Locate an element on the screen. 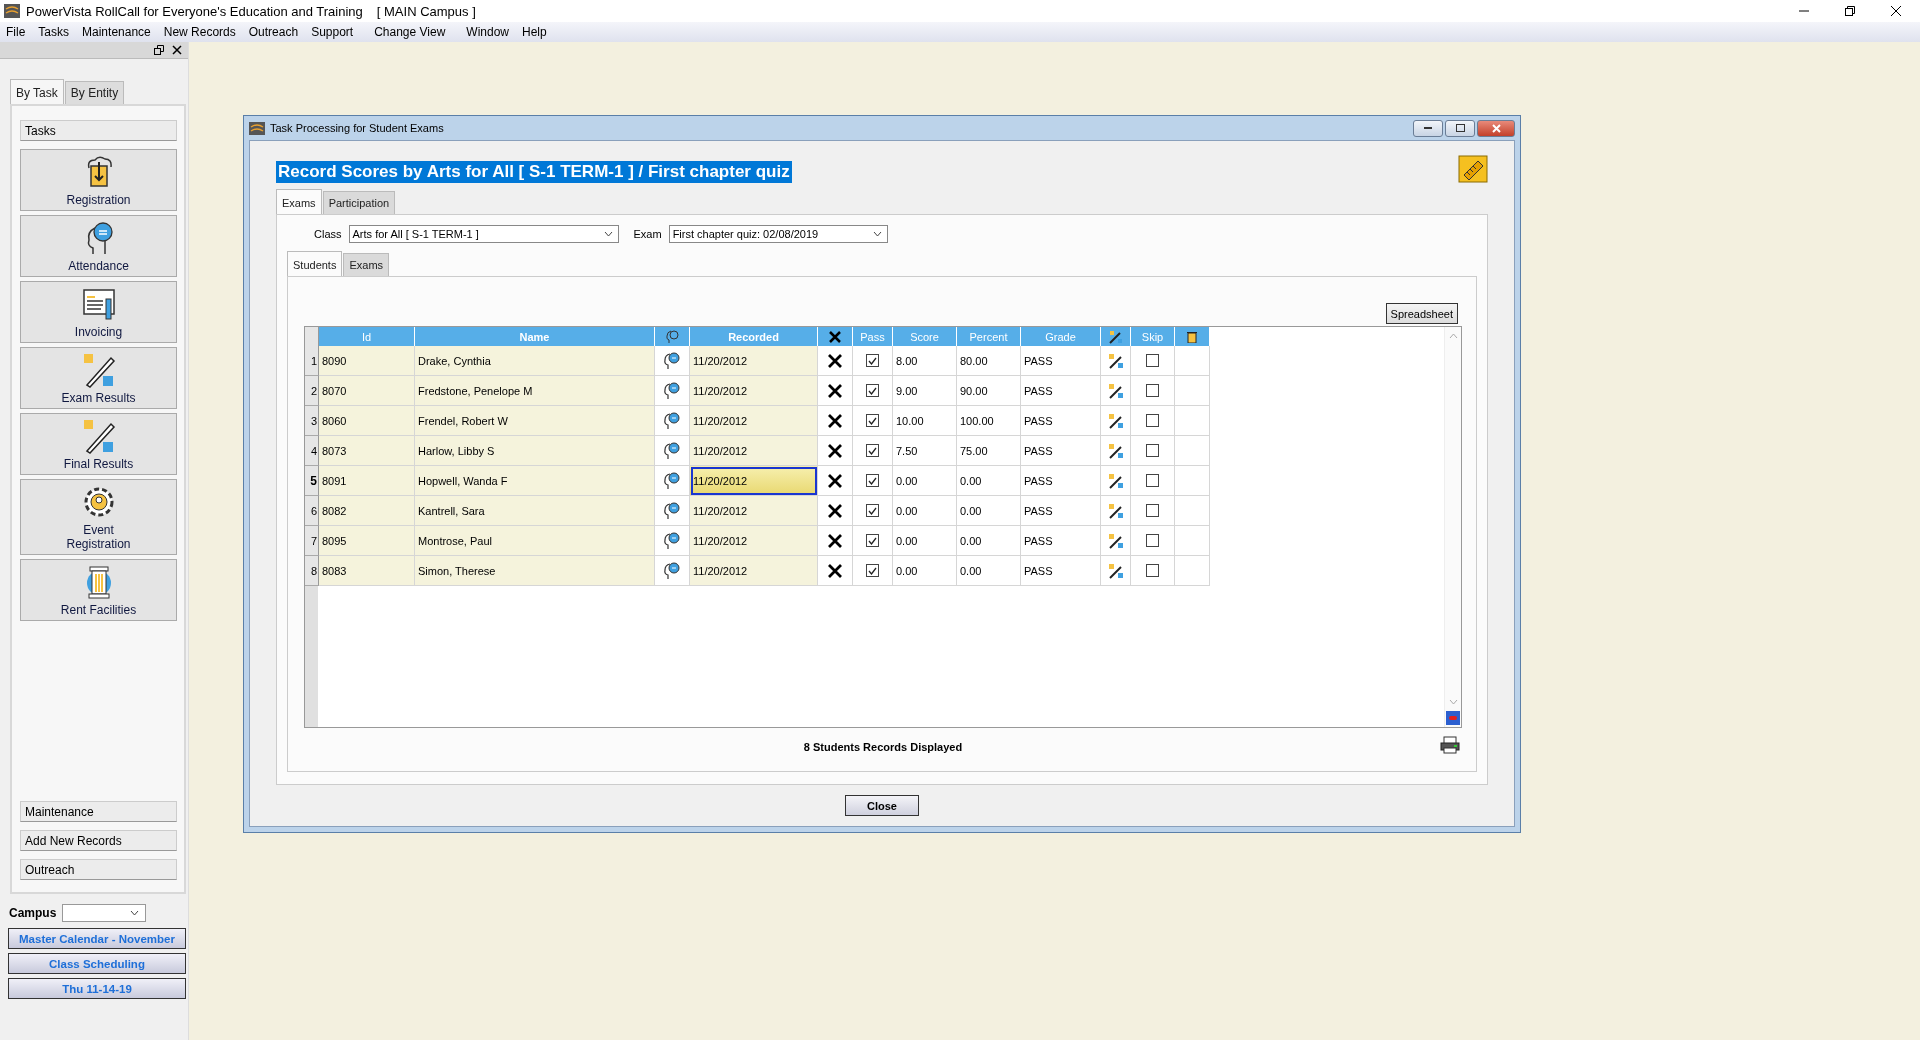 This screenshot has width=1920, height=1040. menu-item: Maintenance is located at coordinates (116, 32).